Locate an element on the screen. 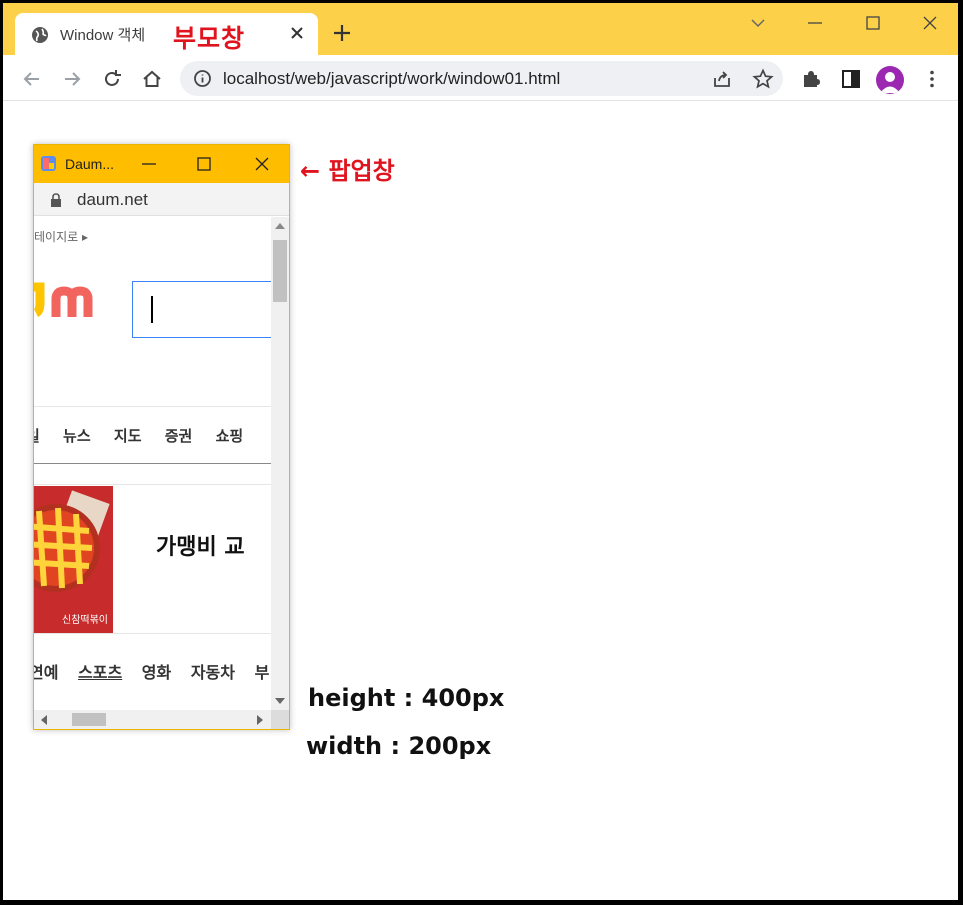 This screenshot has height=905, width=963. horizontal-scrollbar is located at coordinates (152, 719).